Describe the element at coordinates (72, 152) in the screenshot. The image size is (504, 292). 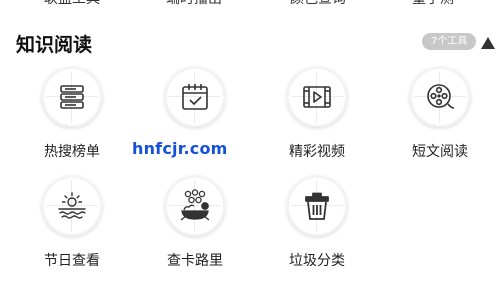
I see `tool-label: 热搜榜单` at that location.